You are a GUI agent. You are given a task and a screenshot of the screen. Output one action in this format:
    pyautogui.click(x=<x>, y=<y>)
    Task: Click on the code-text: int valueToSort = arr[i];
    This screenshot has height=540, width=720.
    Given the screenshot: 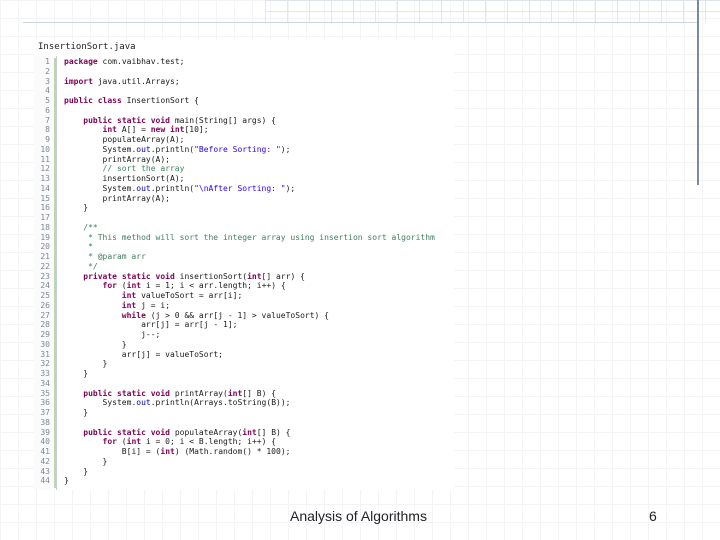 What is the action you would take?
    pyautogui.click(x=182, y=295)
    